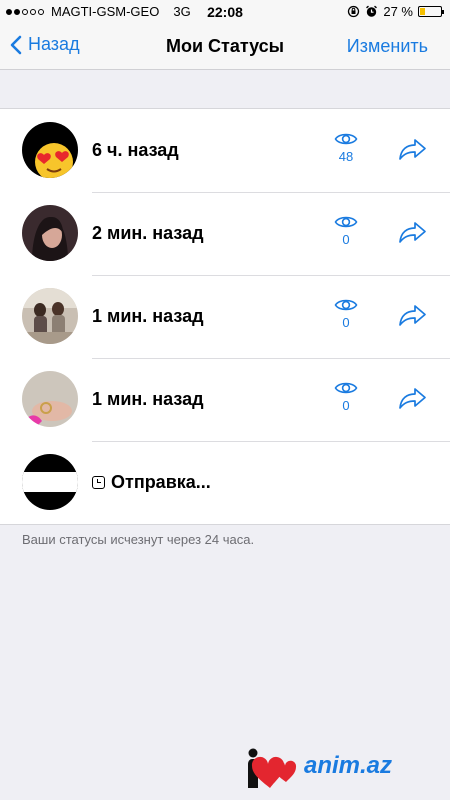 This screenshot has height=800, width=450. What do you see at coordinates (98, 482) in the screenshot?
I see `clock-icon` at bounding box center [98, 482].